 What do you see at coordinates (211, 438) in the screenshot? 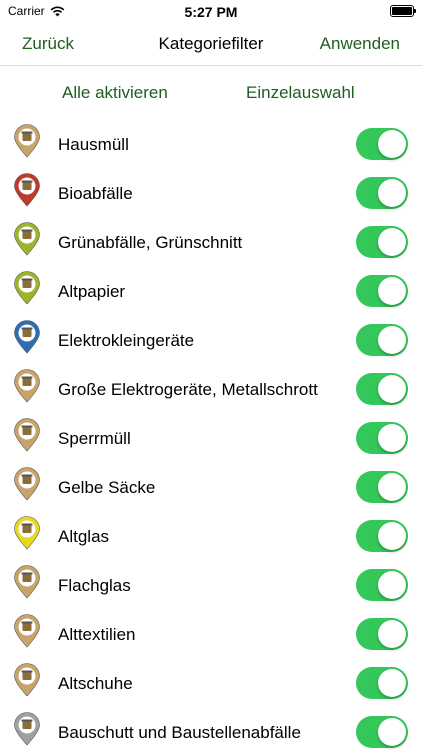
I see `list-item: Sperrmüll` at bounding box center [211, 438].